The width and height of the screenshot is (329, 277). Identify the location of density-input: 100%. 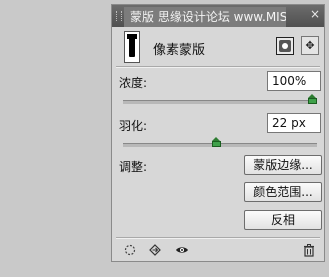
(294, 81).